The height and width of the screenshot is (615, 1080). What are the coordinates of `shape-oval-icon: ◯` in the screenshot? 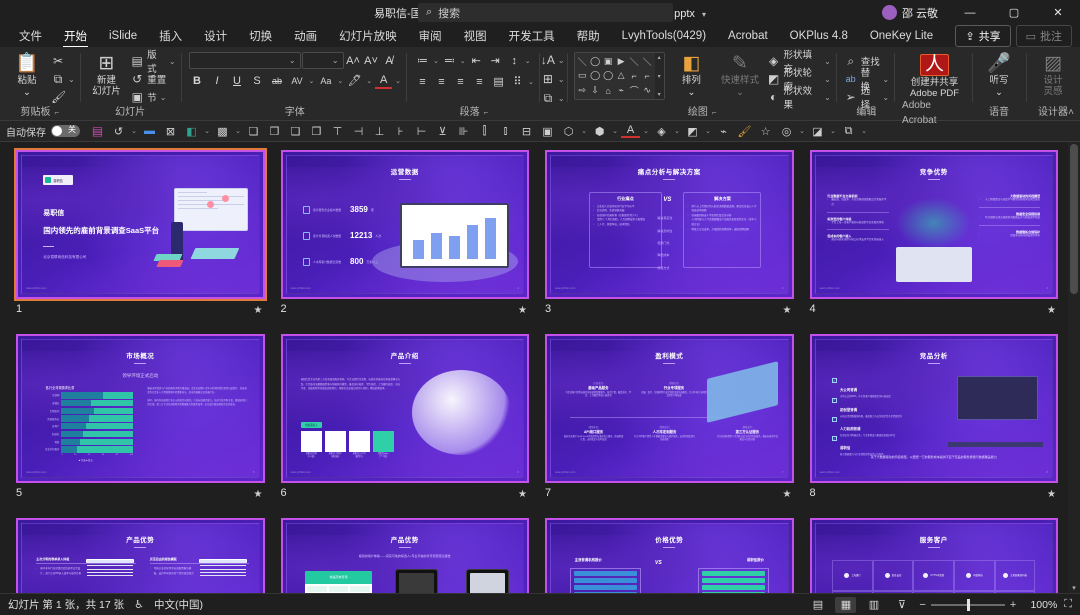 It's located at (595, 61).